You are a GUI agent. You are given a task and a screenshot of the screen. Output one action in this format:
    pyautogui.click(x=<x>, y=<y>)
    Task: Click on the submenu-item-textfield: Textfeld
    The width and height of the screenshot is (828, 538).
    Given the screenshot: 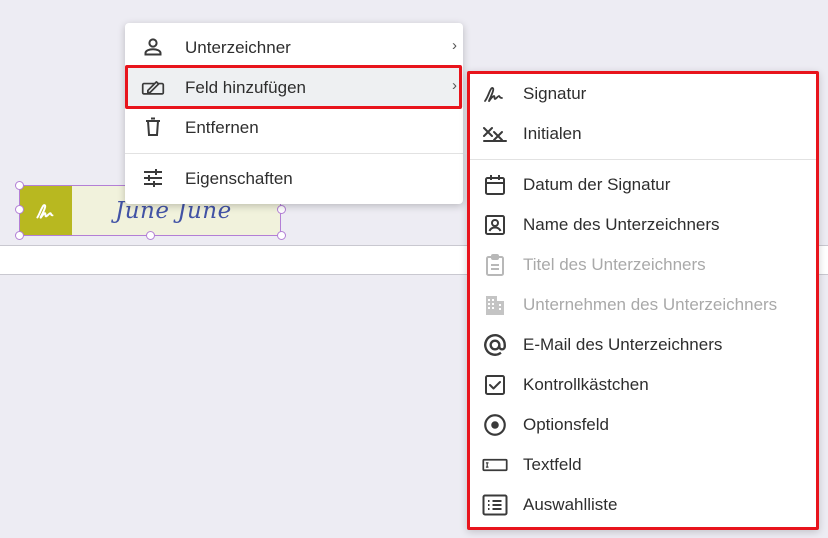 What is the action you would take?
    pyautogui.click(x=643, y=465)
    